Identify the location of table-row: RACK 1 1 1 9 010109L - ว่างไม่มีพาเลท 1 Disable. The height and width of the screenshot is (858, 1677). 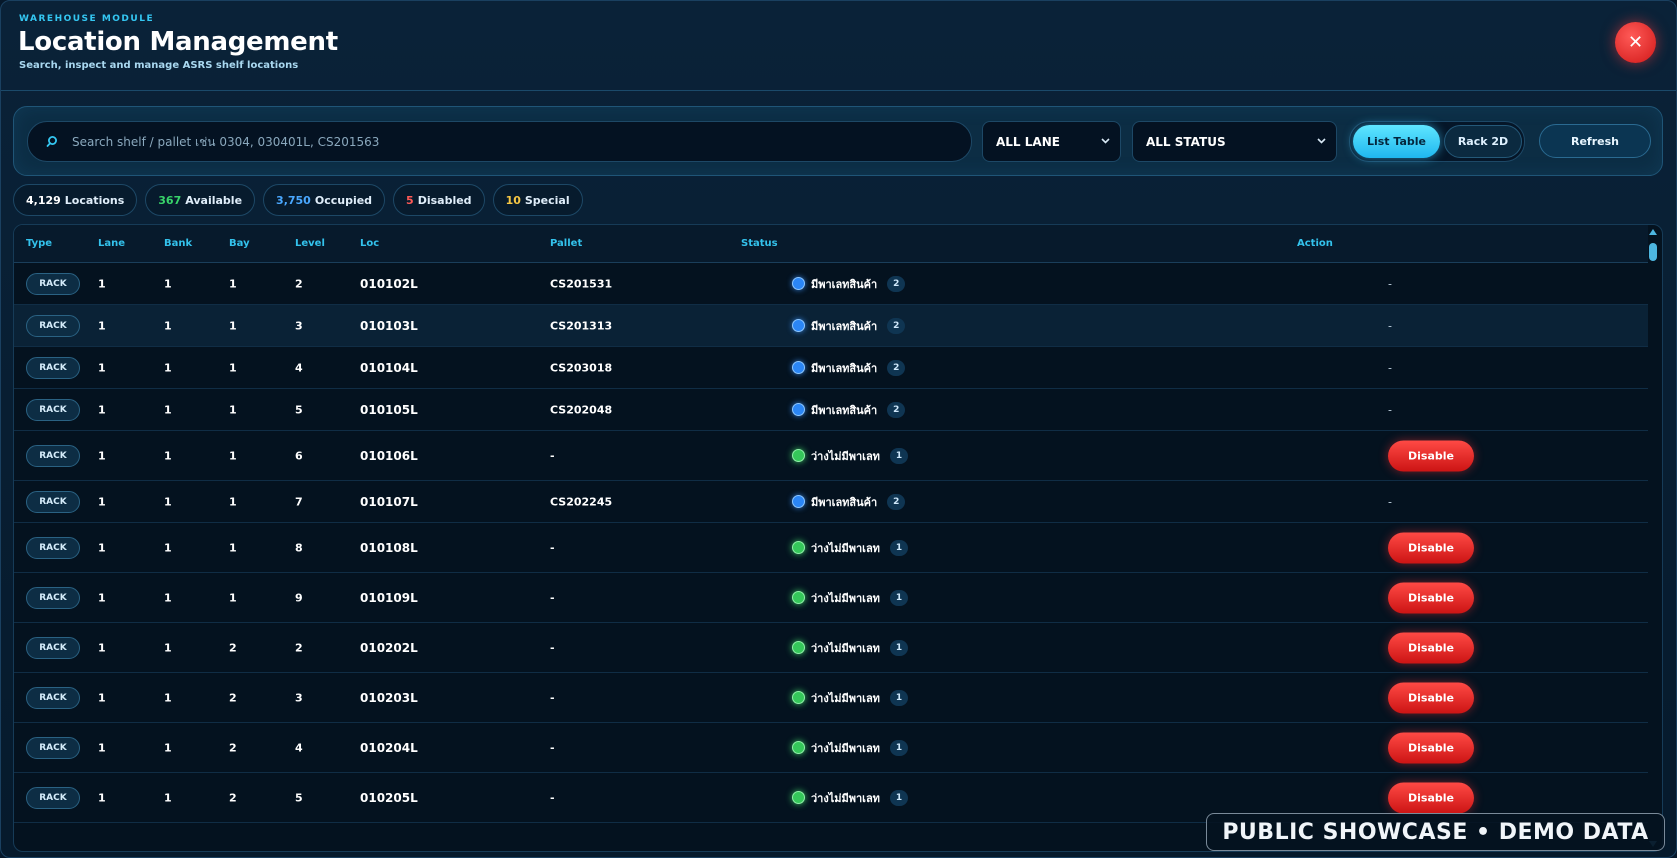
(831, 598).